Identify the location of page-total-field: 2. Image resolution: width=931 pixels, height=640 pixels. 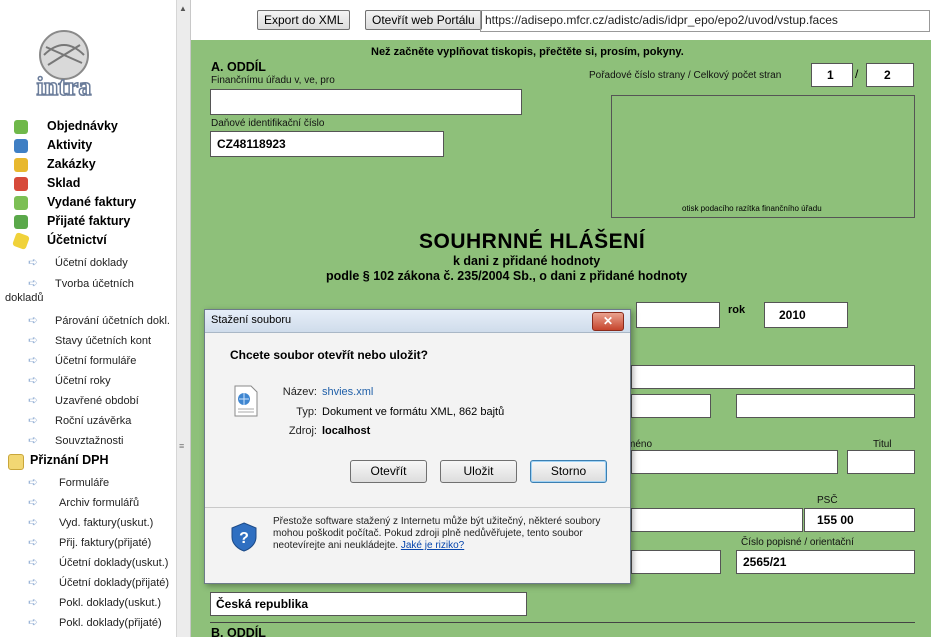
(890, 75).